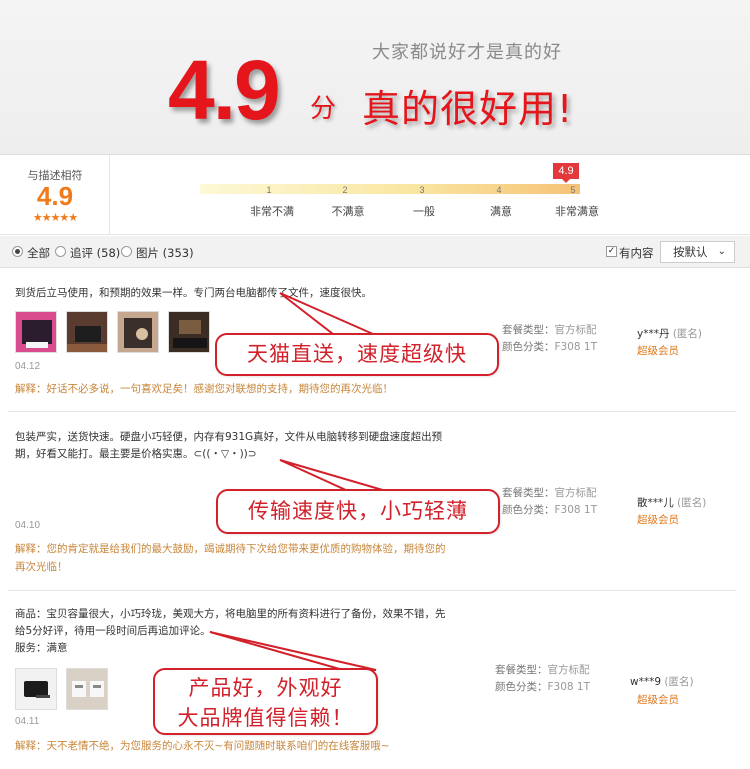 The height and width of the screenshot is (769, 750). I want to click on reviewer-name: y***丹 (匿名), so click(669, 333).